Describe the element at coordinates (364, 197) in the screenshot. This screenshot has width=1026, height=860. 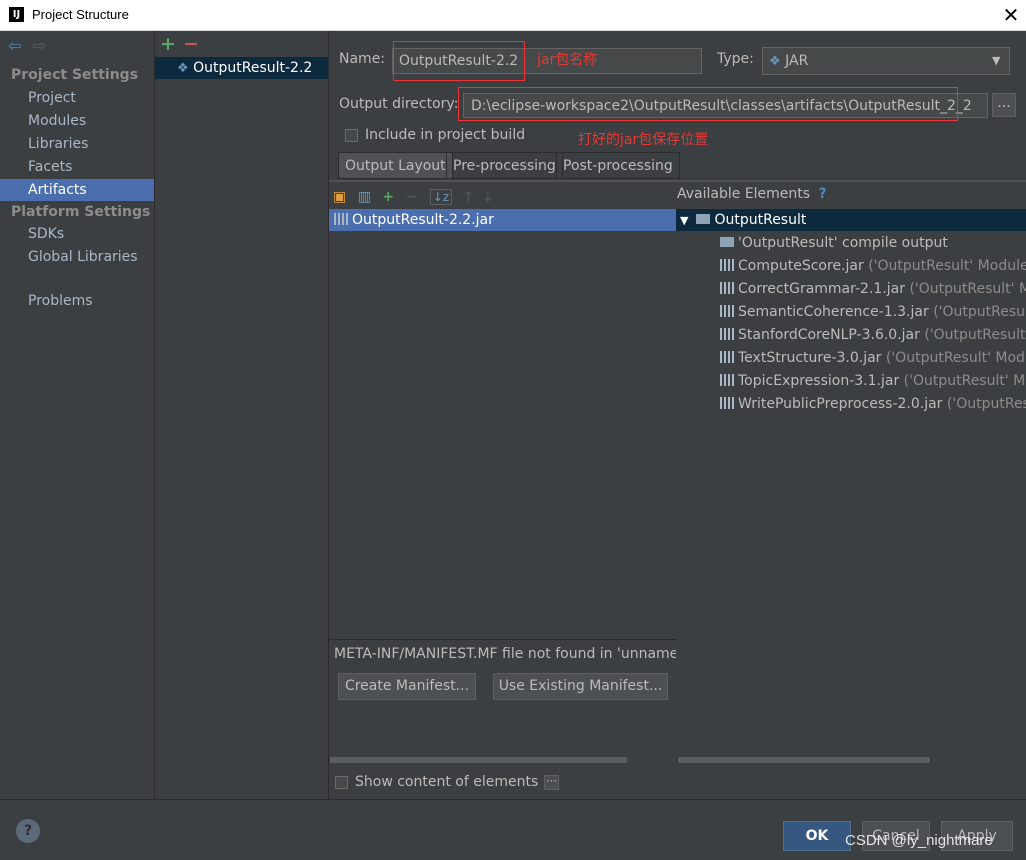
I see `add-library-icon: ▥` at that location.